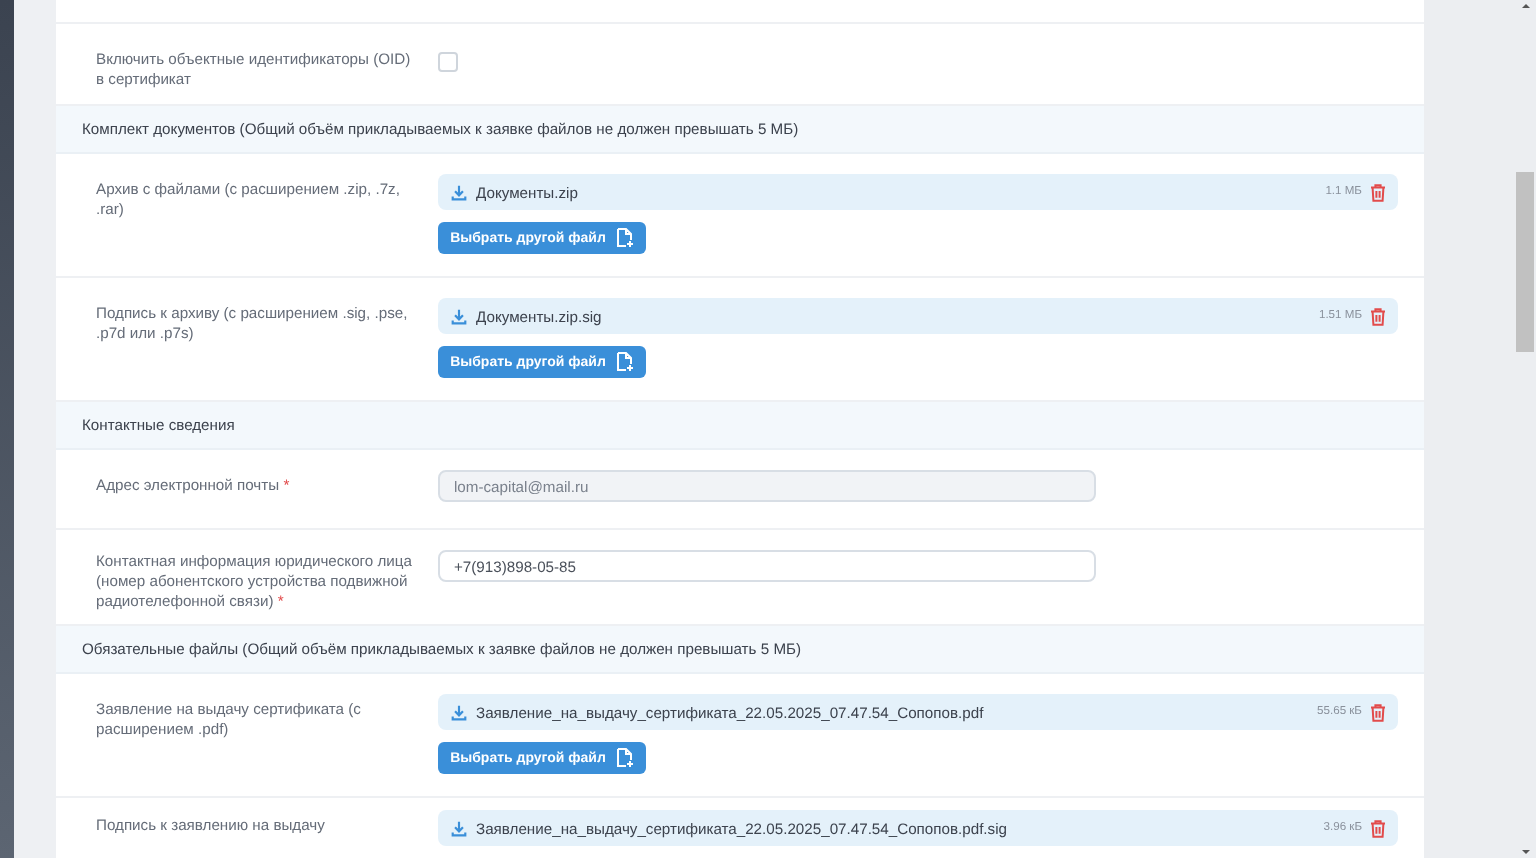 The height and width of the screenshot is (858, 1536). I want to click on scroll-down-icon, so click(1525, 852).